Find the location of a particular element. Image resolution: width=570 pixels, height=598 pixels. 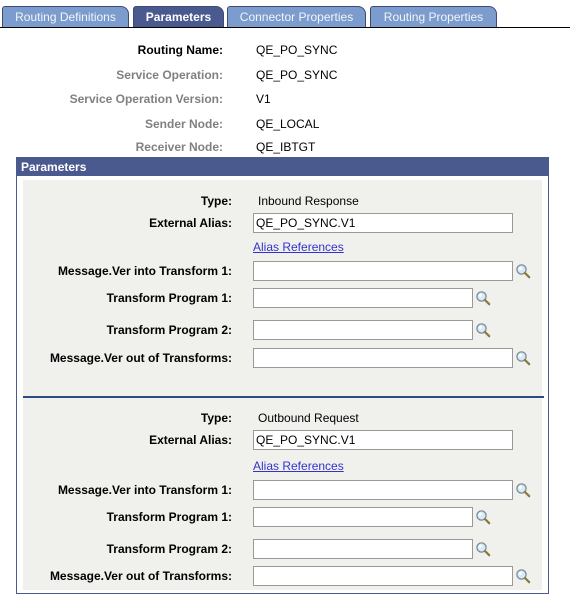

parameters-group-title: Parameters is located at coordinates (282, 167).